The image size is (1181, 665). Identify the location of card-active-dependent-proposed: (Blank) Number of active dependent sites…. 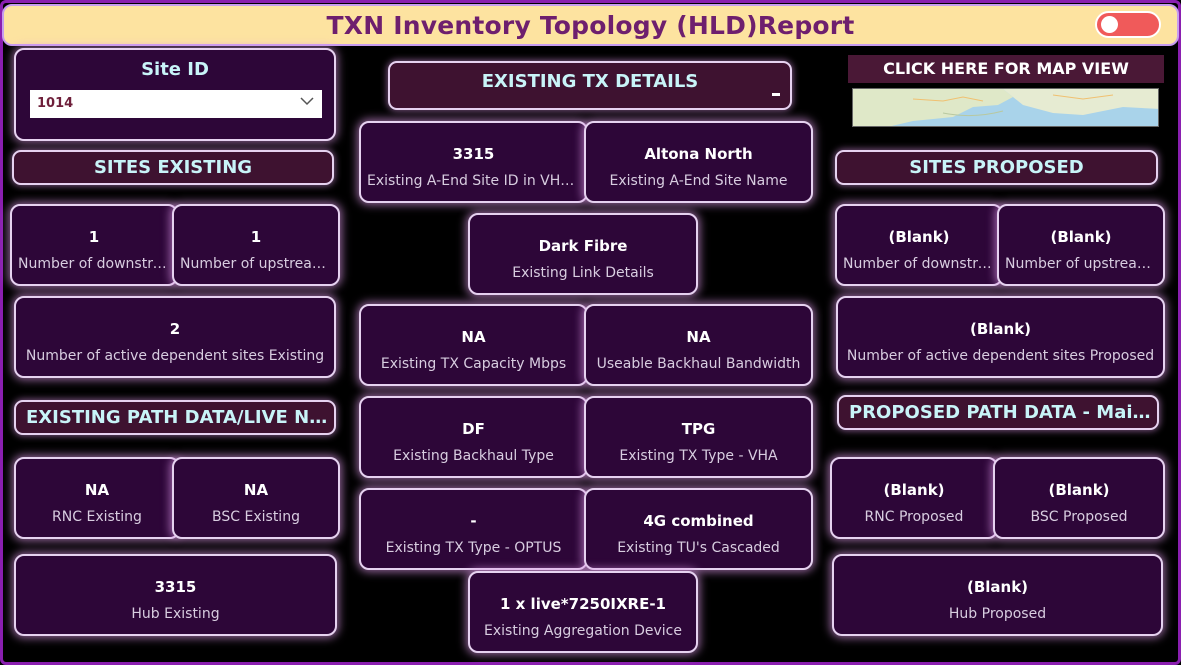
(1000, 337).